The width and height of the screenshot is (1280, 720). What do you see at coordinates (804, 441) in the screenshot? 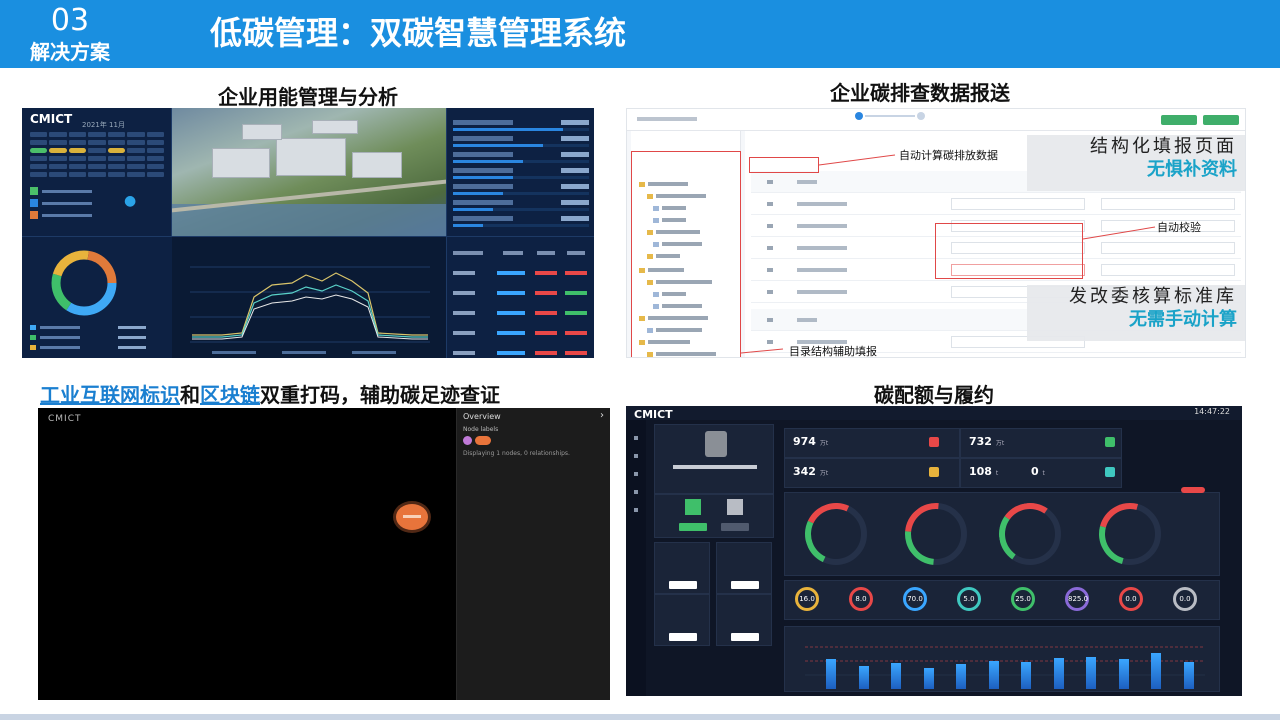
I see `stat-value: 974` at bounding box center [804, 441].